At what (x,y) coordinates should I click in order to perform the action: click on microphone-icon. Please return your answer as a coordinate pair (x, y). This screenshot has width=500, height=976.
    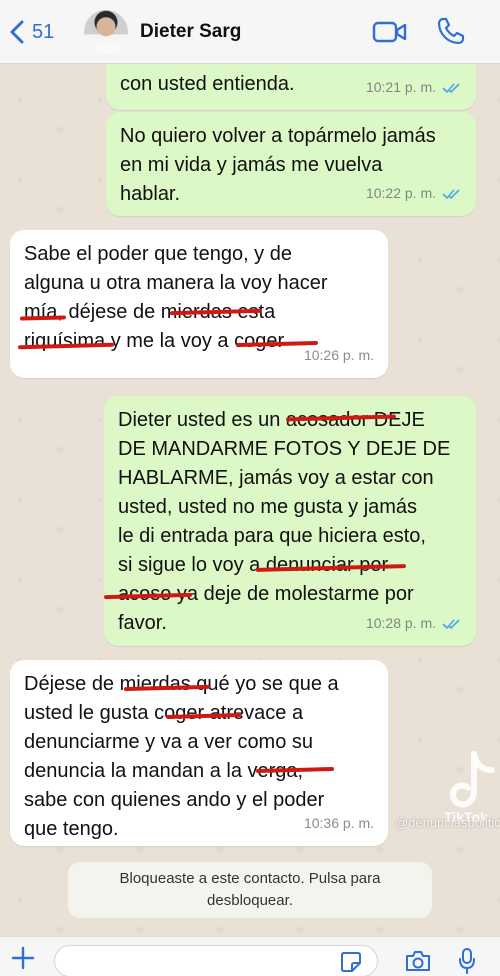
    Looking at the image, I should click on (467, 961).